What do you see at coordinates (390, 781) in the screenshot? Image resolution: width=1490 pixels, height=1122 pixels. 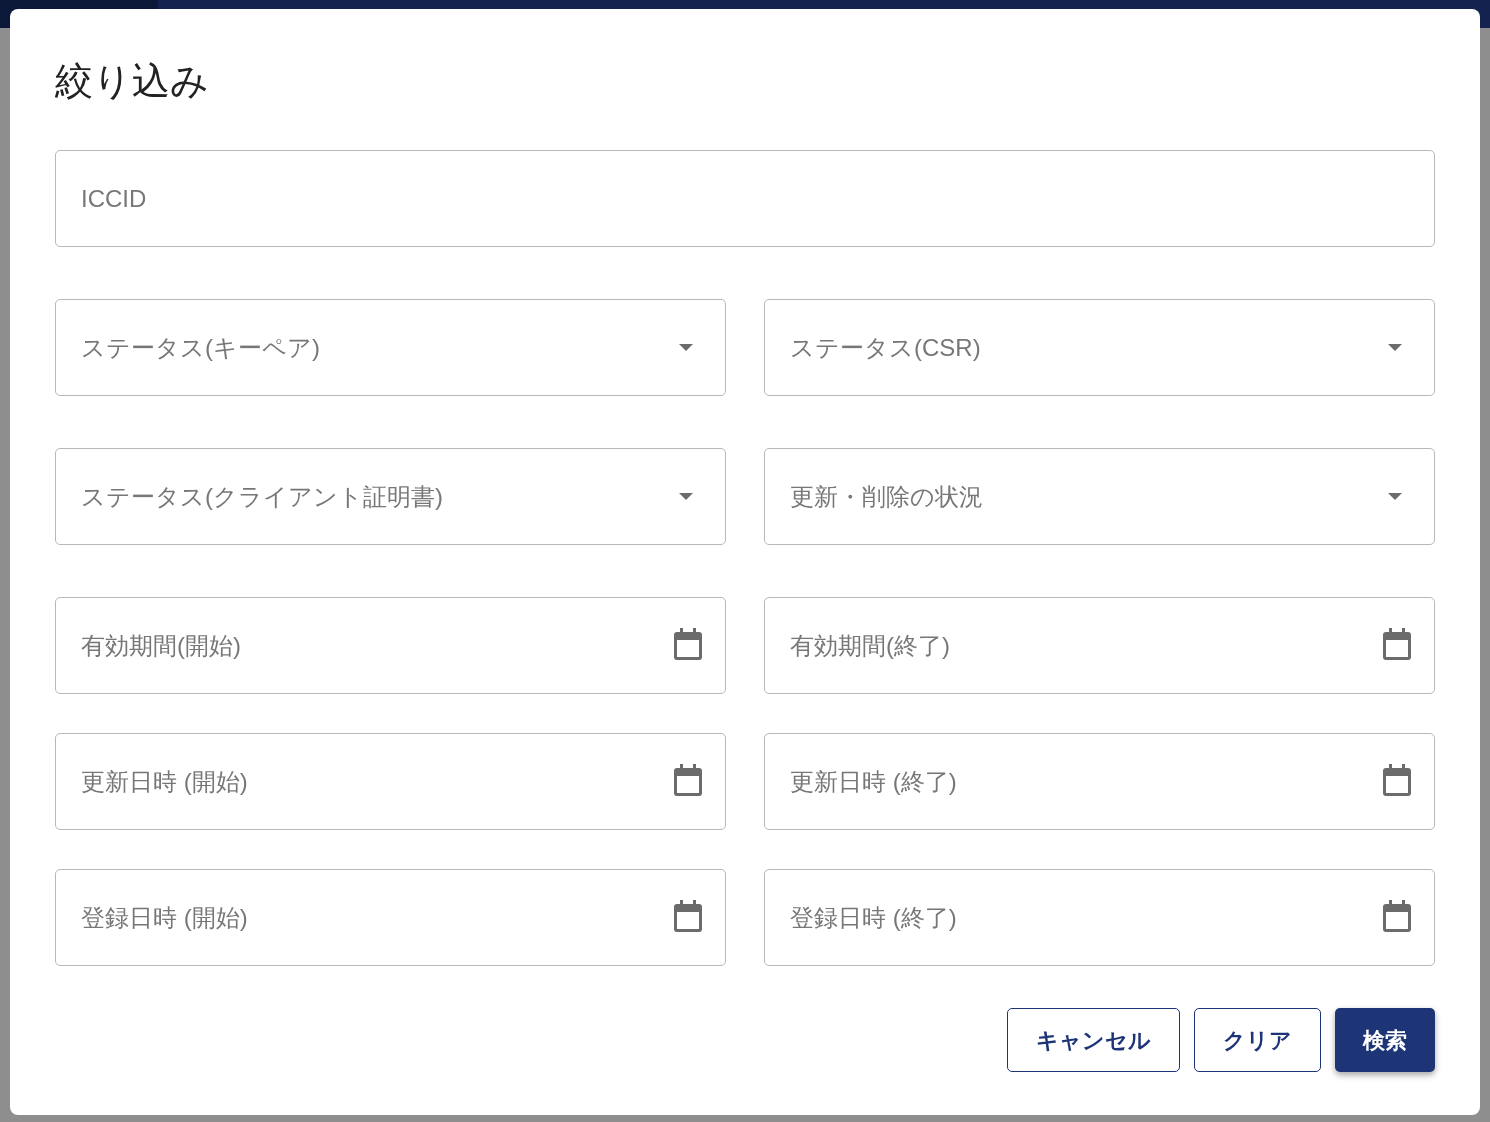 I see `date-field: 更新日時 (開始)` at bounding box center [390, 781].